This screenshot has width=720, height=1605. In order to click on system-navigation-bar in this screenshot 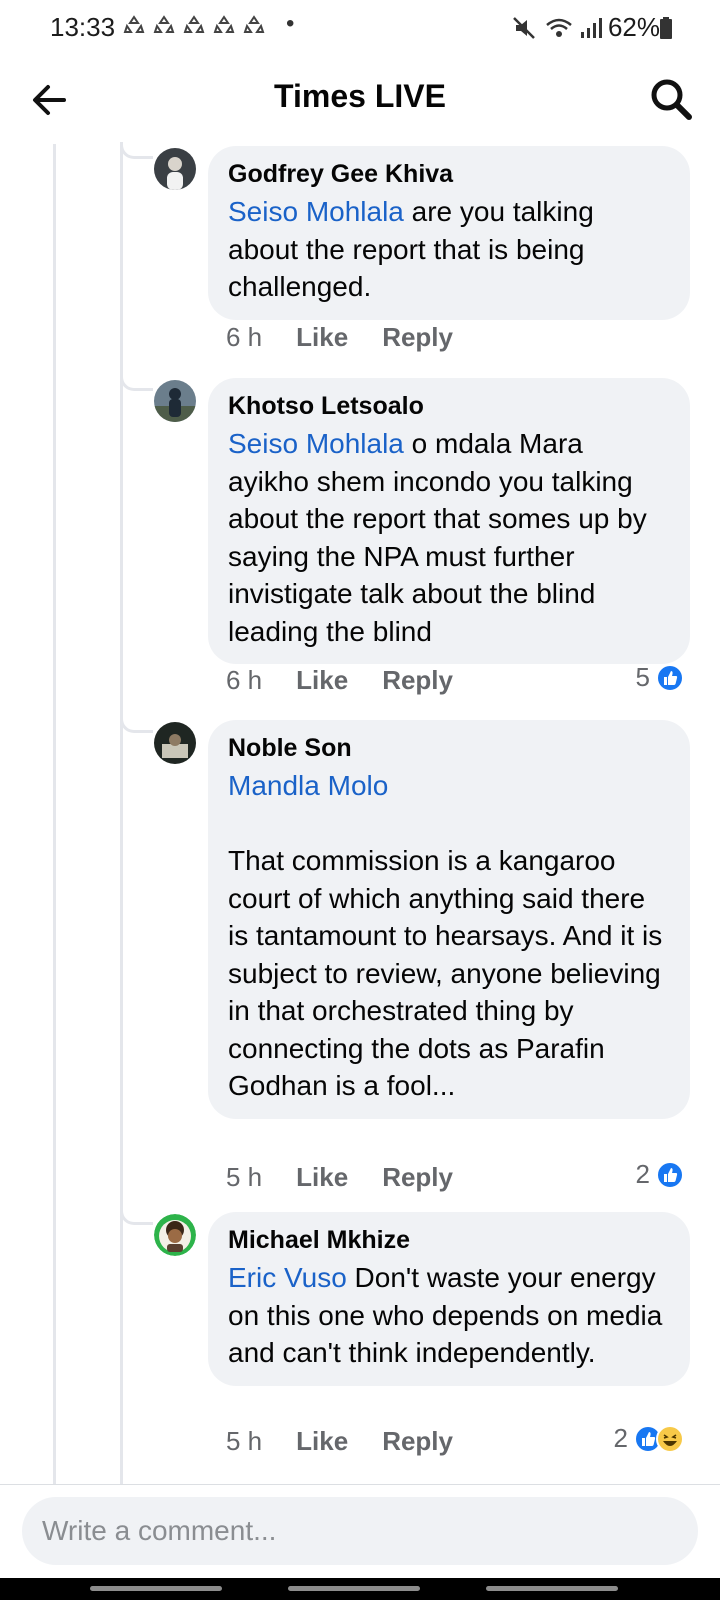, I will do `click(360, 1589)`.